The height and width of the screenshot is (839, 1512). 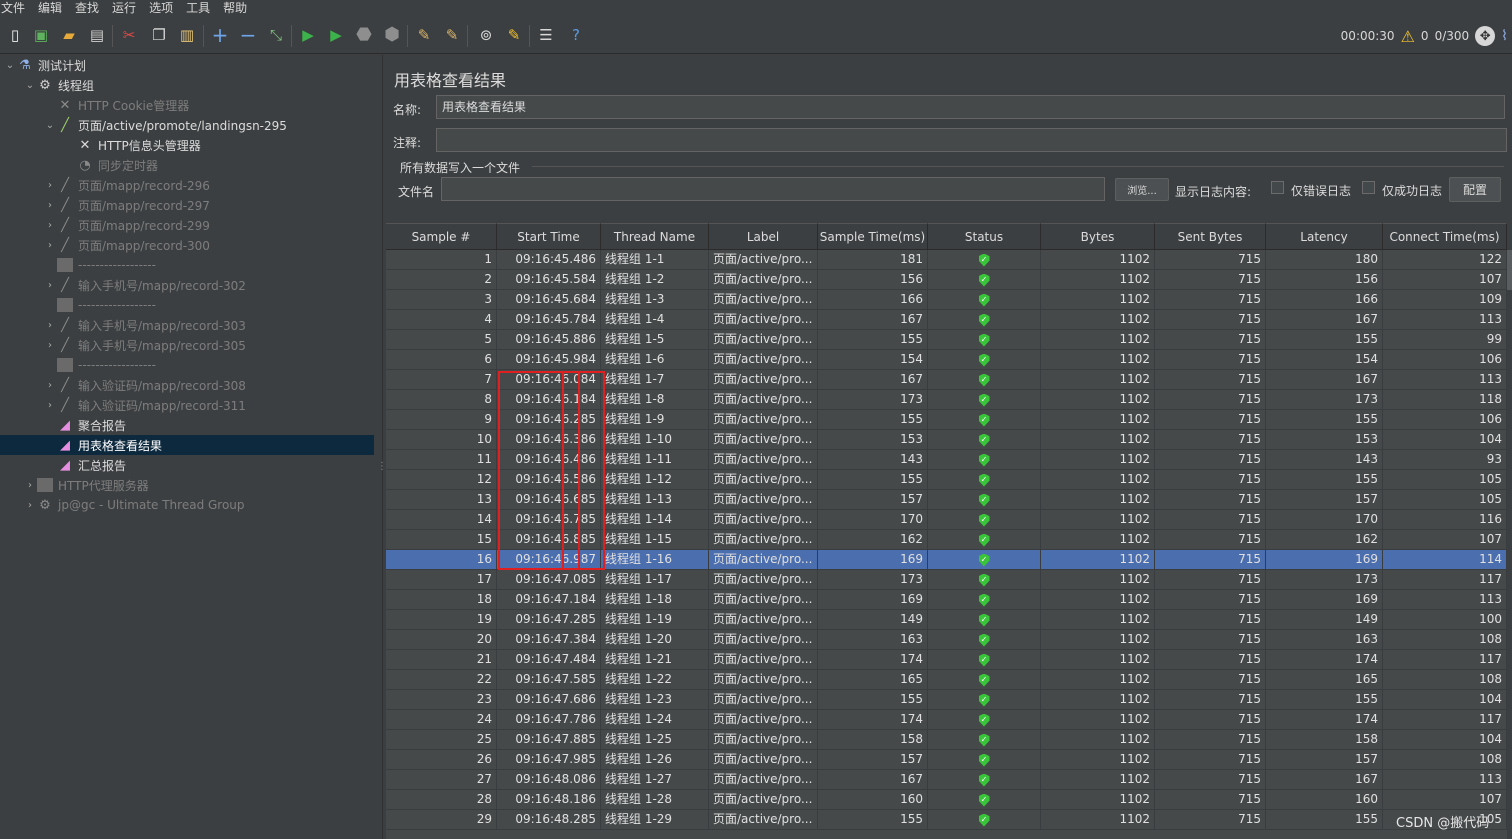 I want to click on success-only-checkbox, so click(x=1368, y=187).